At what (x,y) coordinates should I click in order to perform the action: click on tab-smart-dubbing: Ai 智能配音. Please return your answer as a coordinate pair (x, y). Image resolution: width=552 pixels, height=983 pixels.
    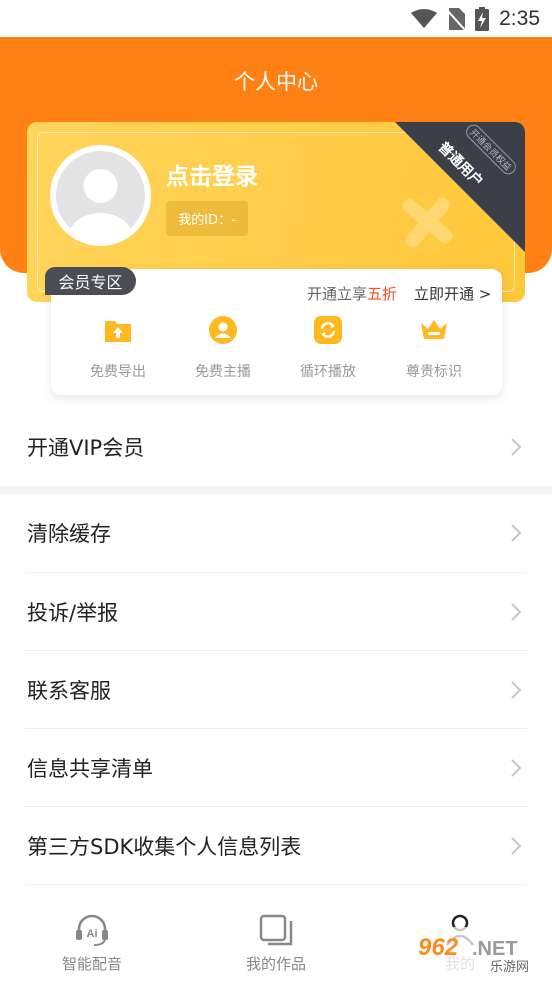
    Looking at the image, I should click on (92, 943).